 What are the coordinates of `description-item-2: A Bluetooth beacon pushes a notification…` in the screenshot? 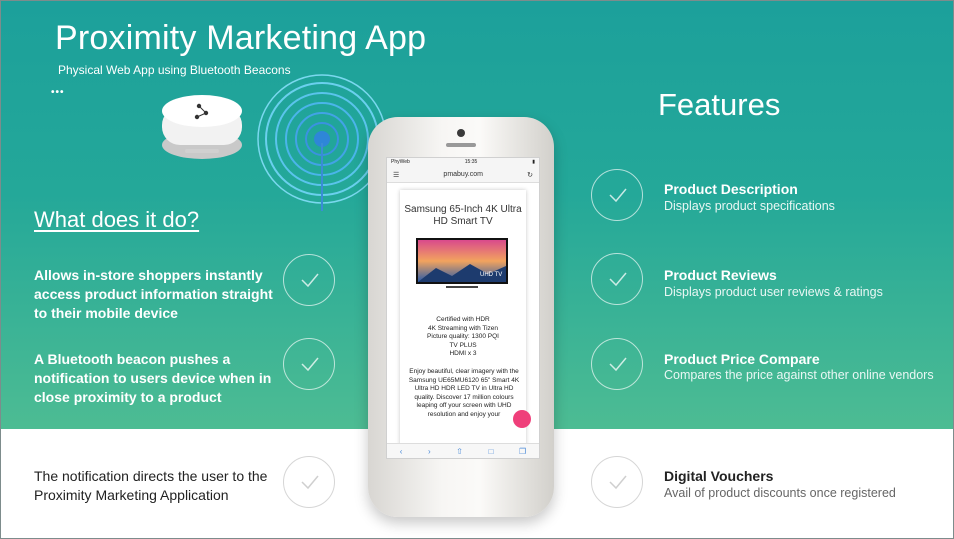 It's located at (153, 378).